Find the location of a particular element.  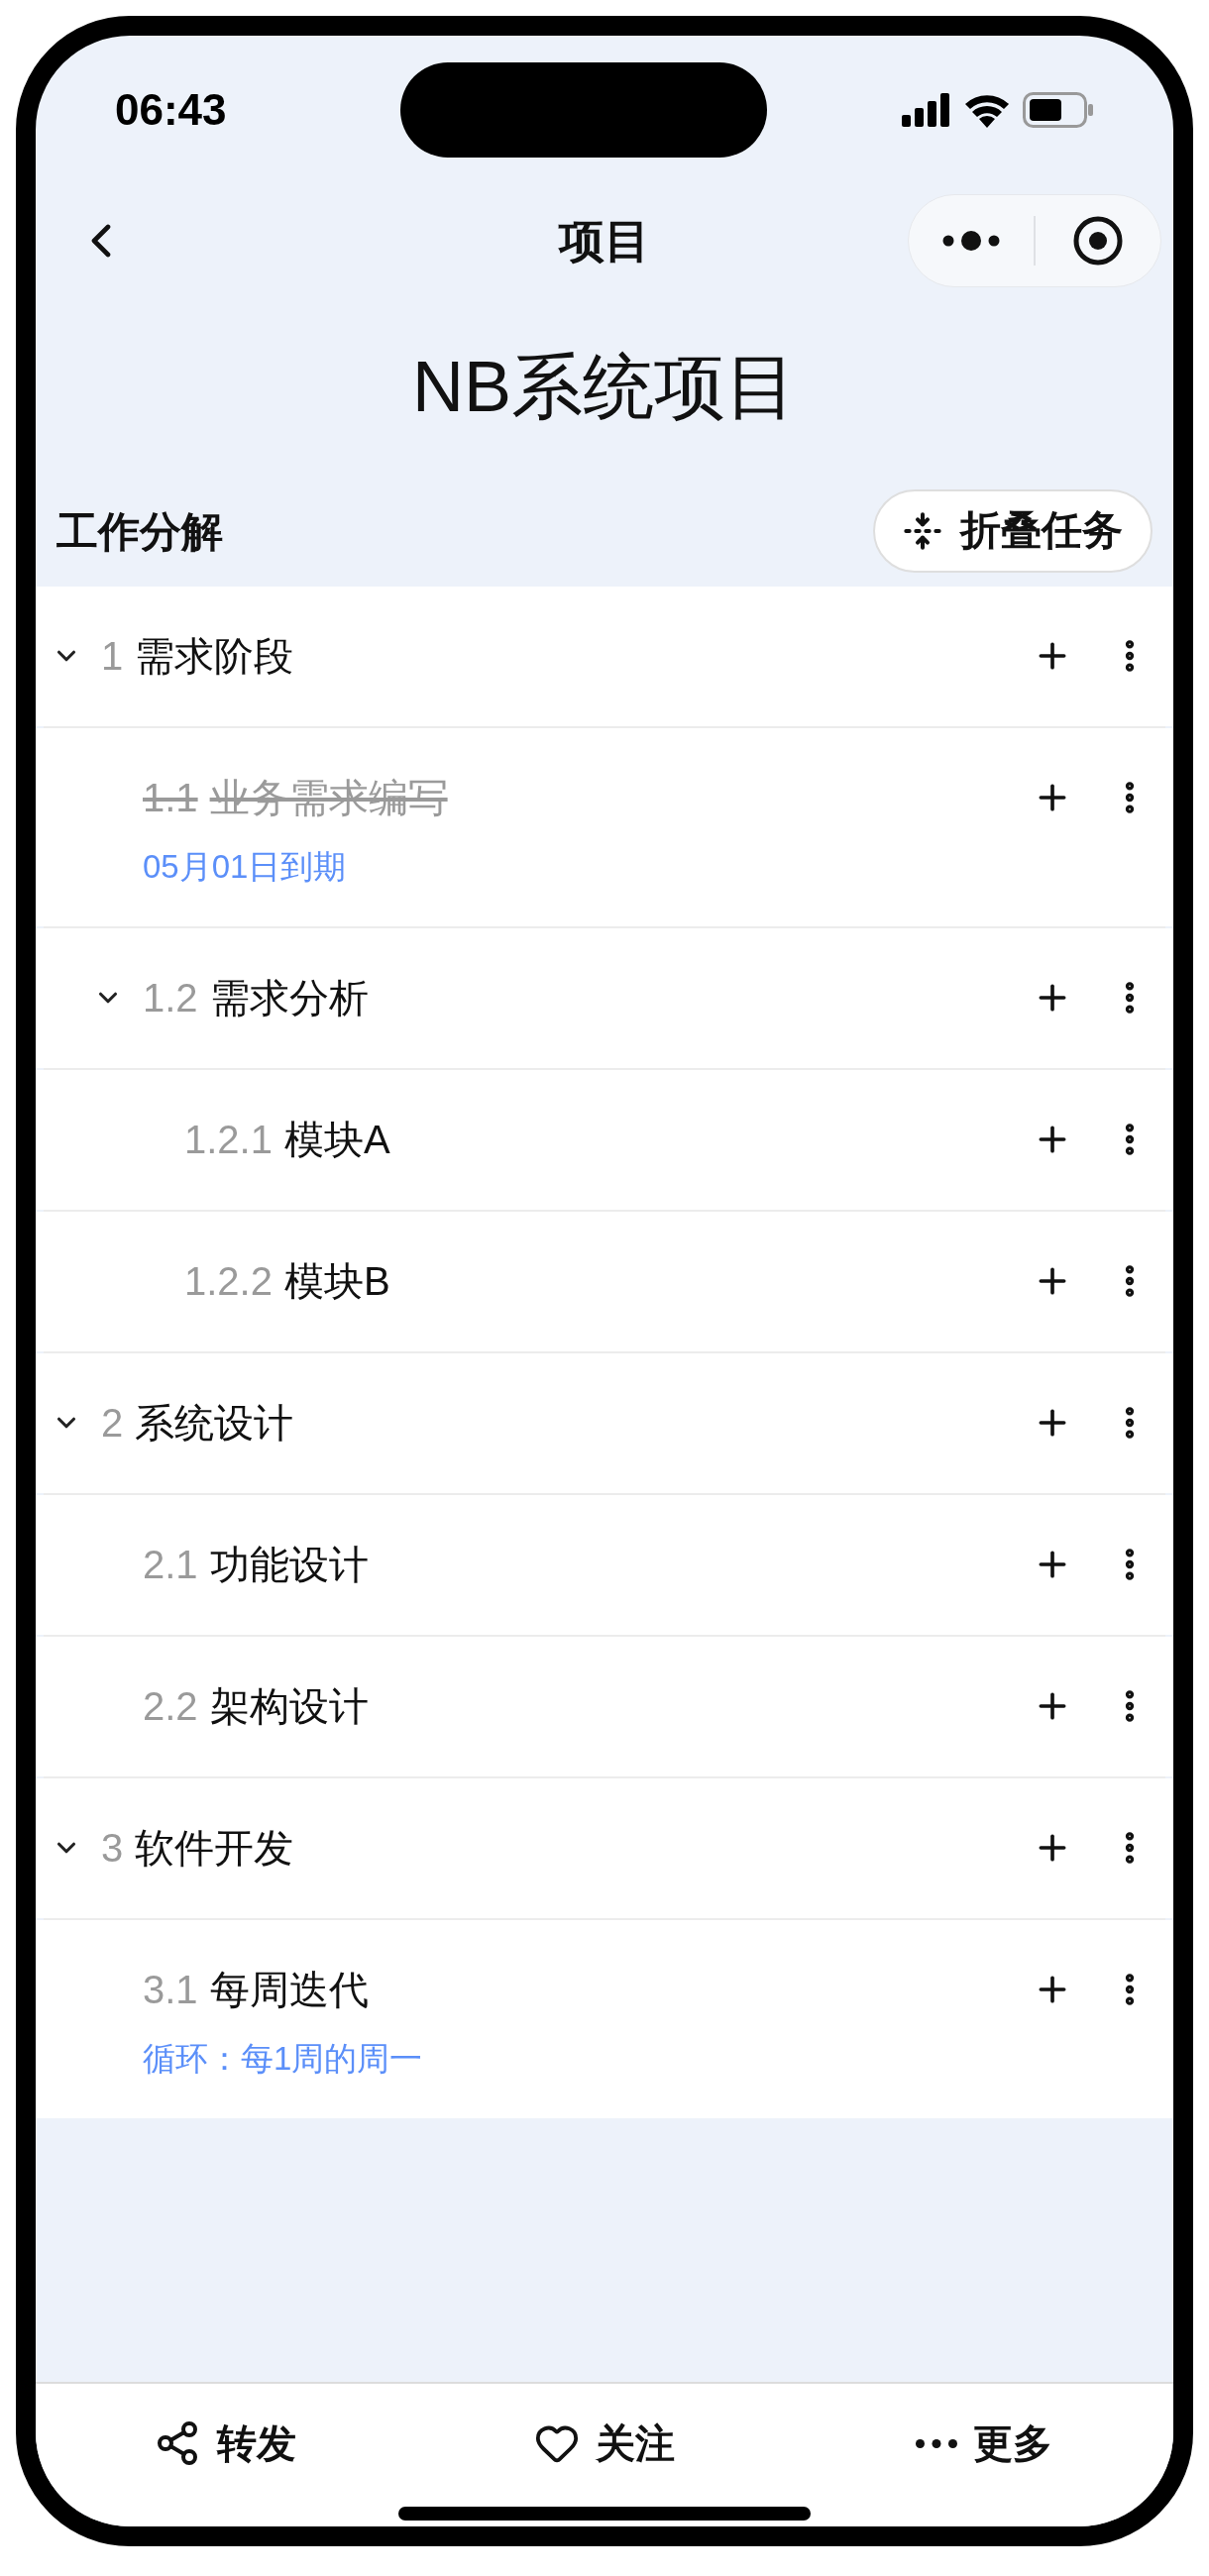

task-number: 1.1 is located at coordinates (170, 797).